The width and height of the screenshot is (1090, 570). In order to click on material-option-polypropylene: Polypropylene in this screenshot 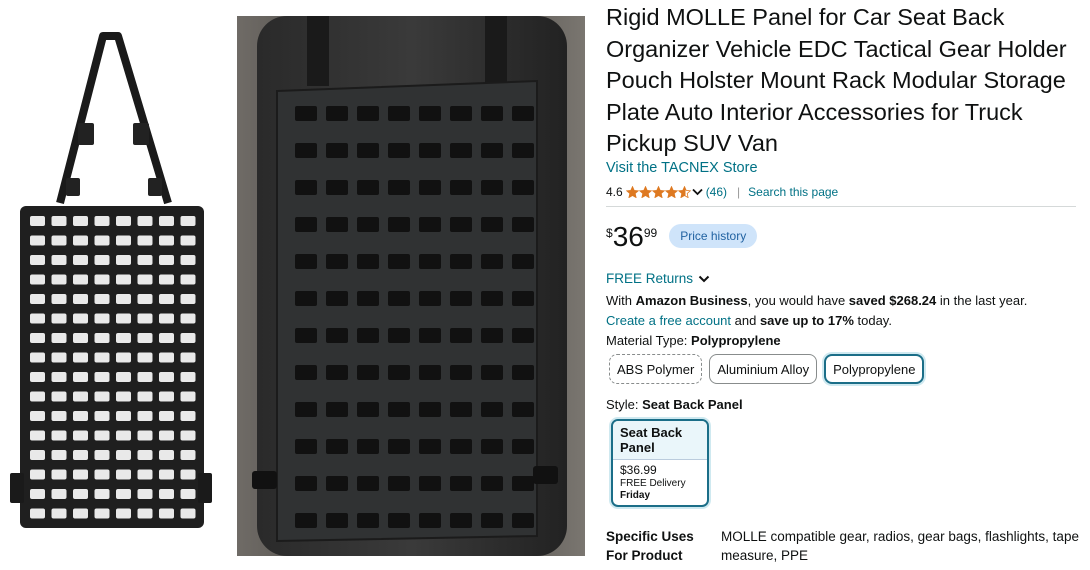, I will do `click(874, 369)`.